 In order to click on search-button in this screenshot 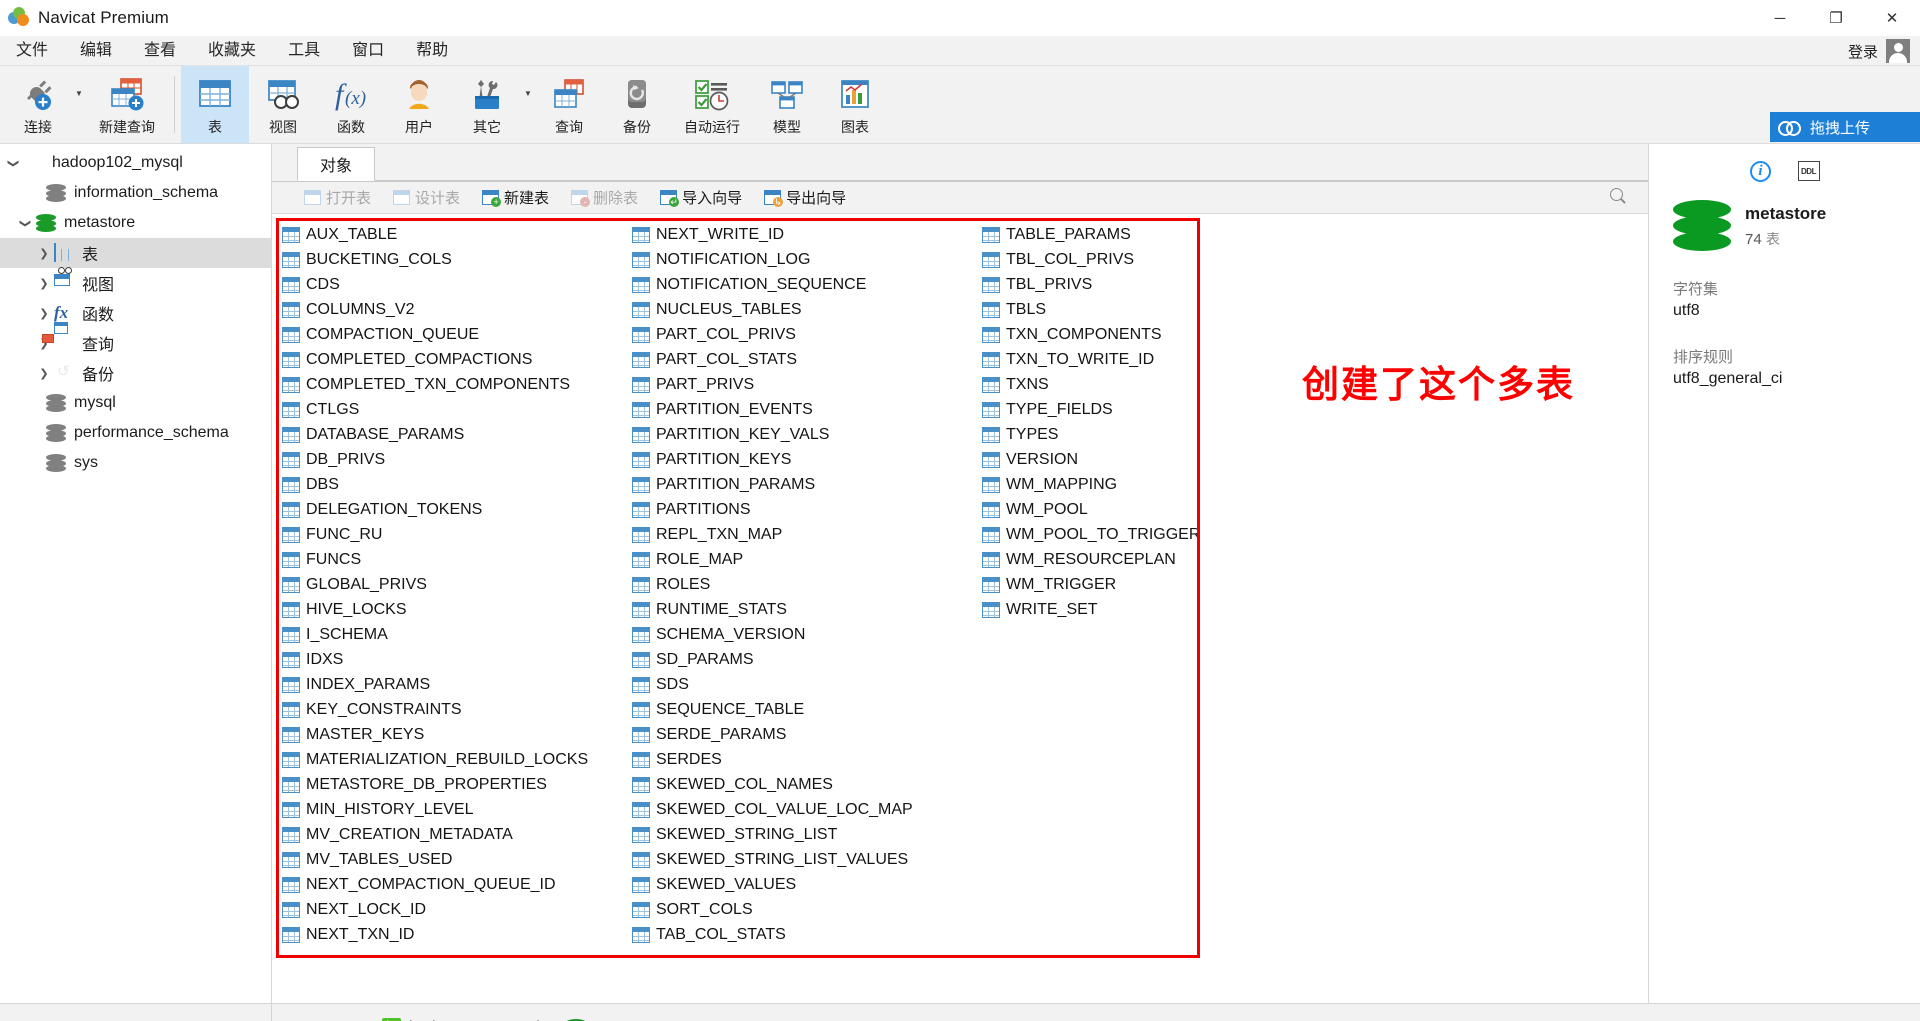, I will do `click(1620, 198)`.